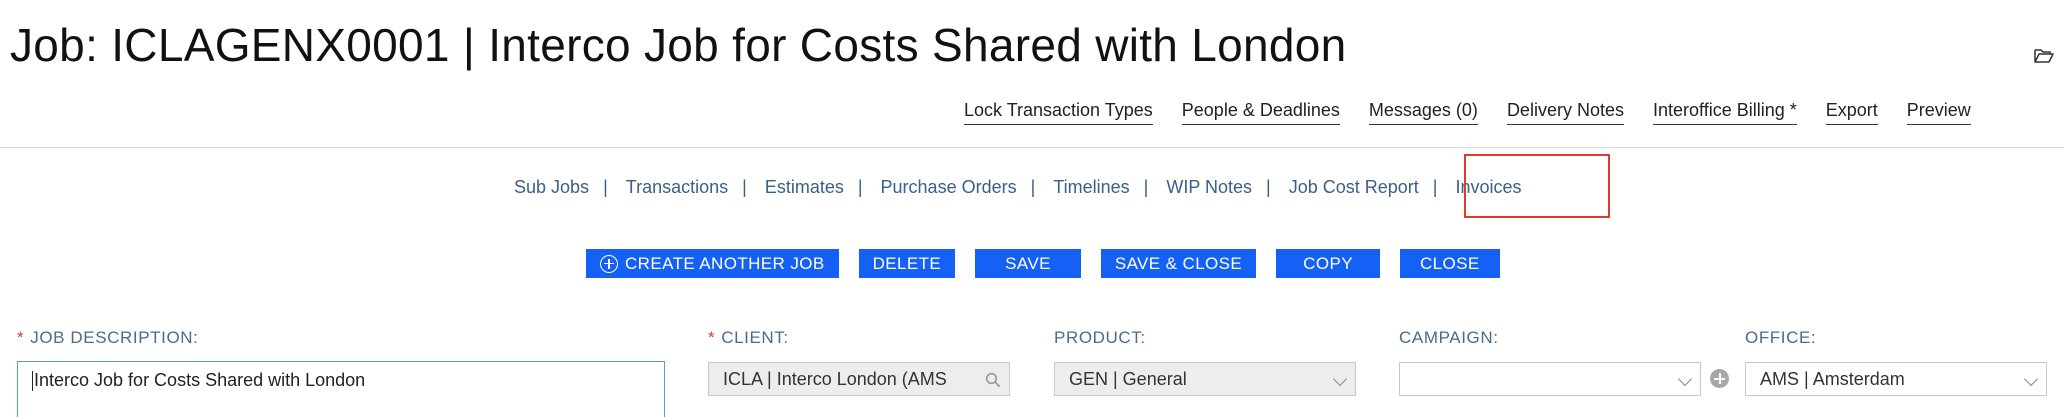 The width and height of the screenshot is (2064, 417). I want to click on close-button: CLOSE, so click(1449, 263).